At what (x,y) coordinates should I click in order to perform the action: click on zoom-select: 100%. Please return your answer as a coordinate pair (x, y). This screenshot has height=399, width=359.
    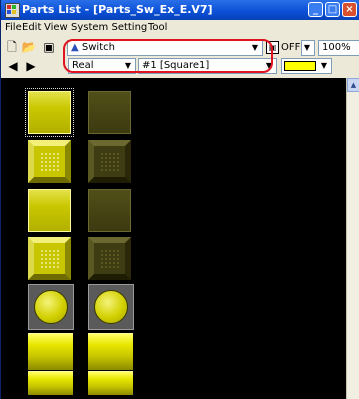
    Looking at the image, I should click on (338, 48).